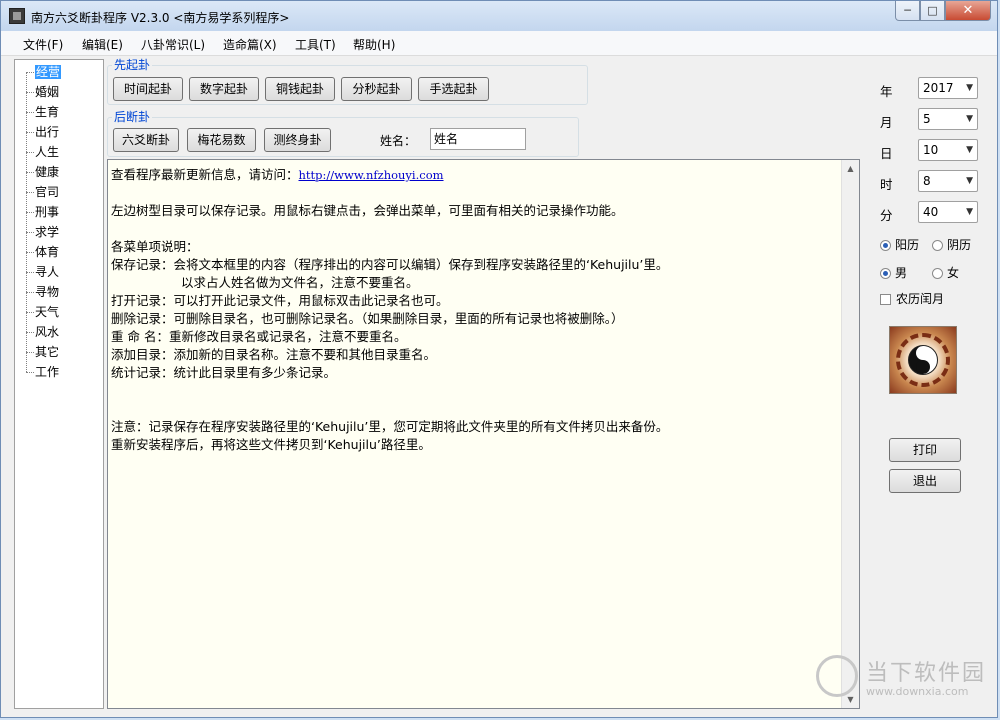  I want to click on minimize-button: ─, so click(907, 11).